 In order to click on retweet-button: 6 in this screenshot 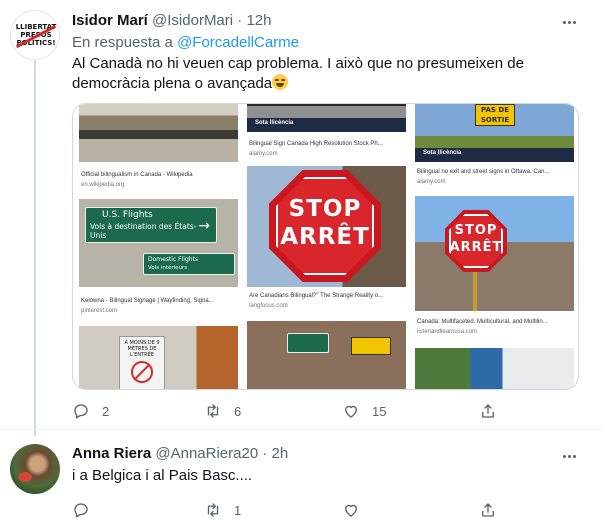, I will do `click(222, 411)`.